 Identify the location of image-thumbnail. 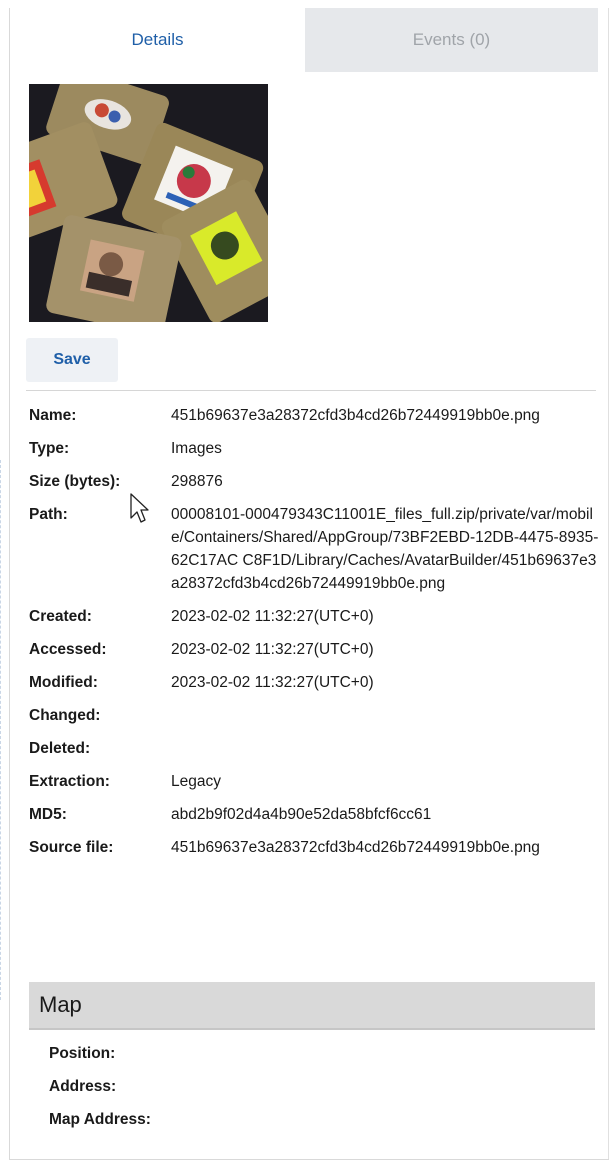
(148, 203).